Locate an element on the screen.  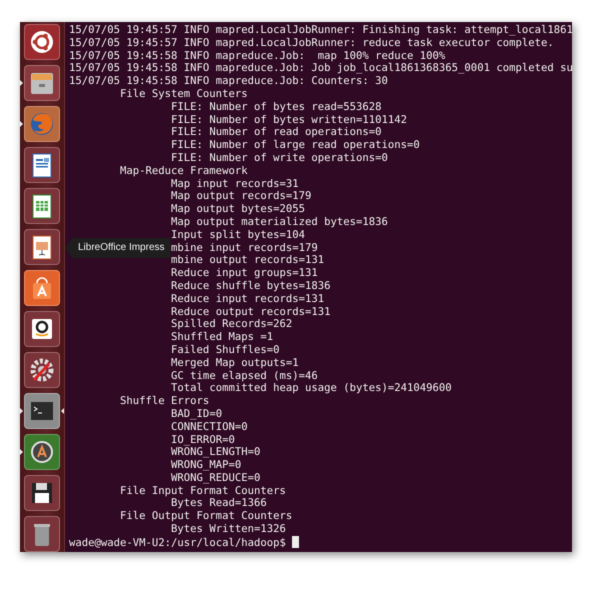
counter-line: FILE: Number of read operations=0 is located at coordinates (276, 132).